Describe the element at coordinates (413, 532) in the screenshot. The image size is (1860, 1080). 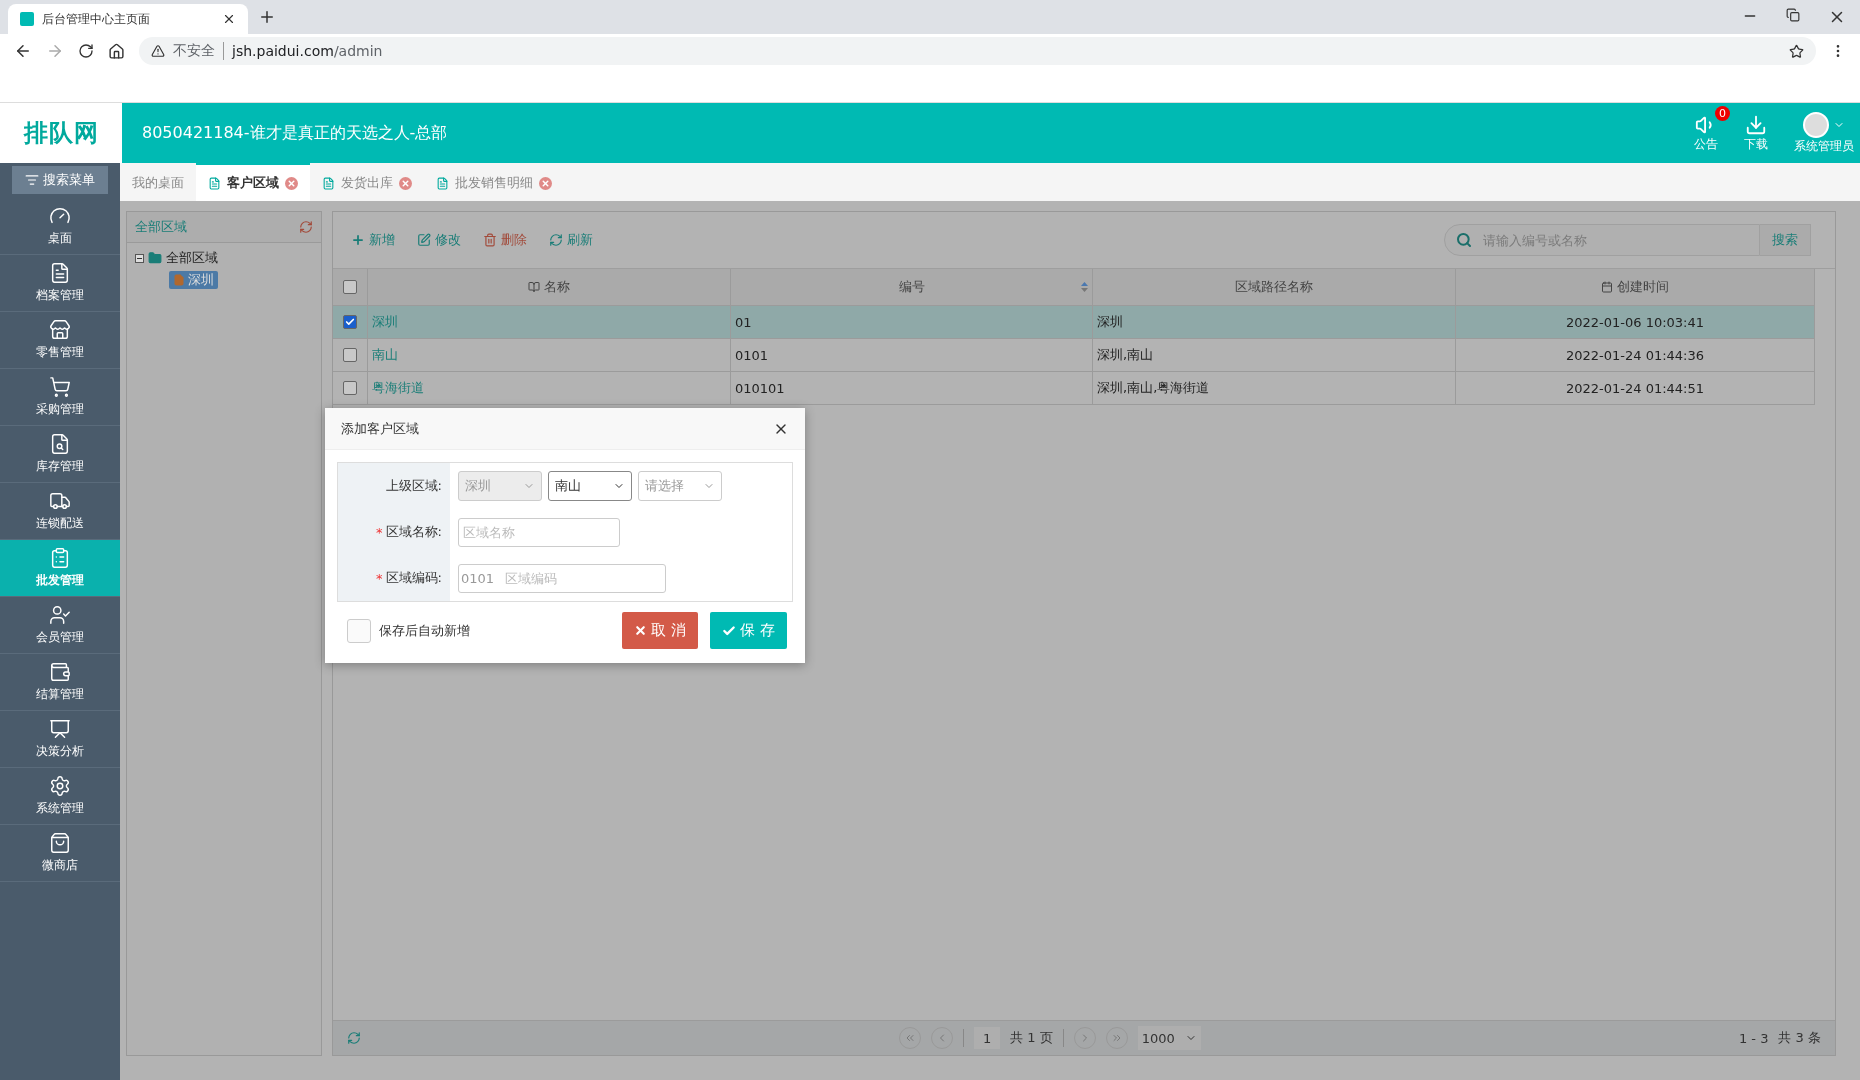
I see `field-label: 区域名称:` at that location.